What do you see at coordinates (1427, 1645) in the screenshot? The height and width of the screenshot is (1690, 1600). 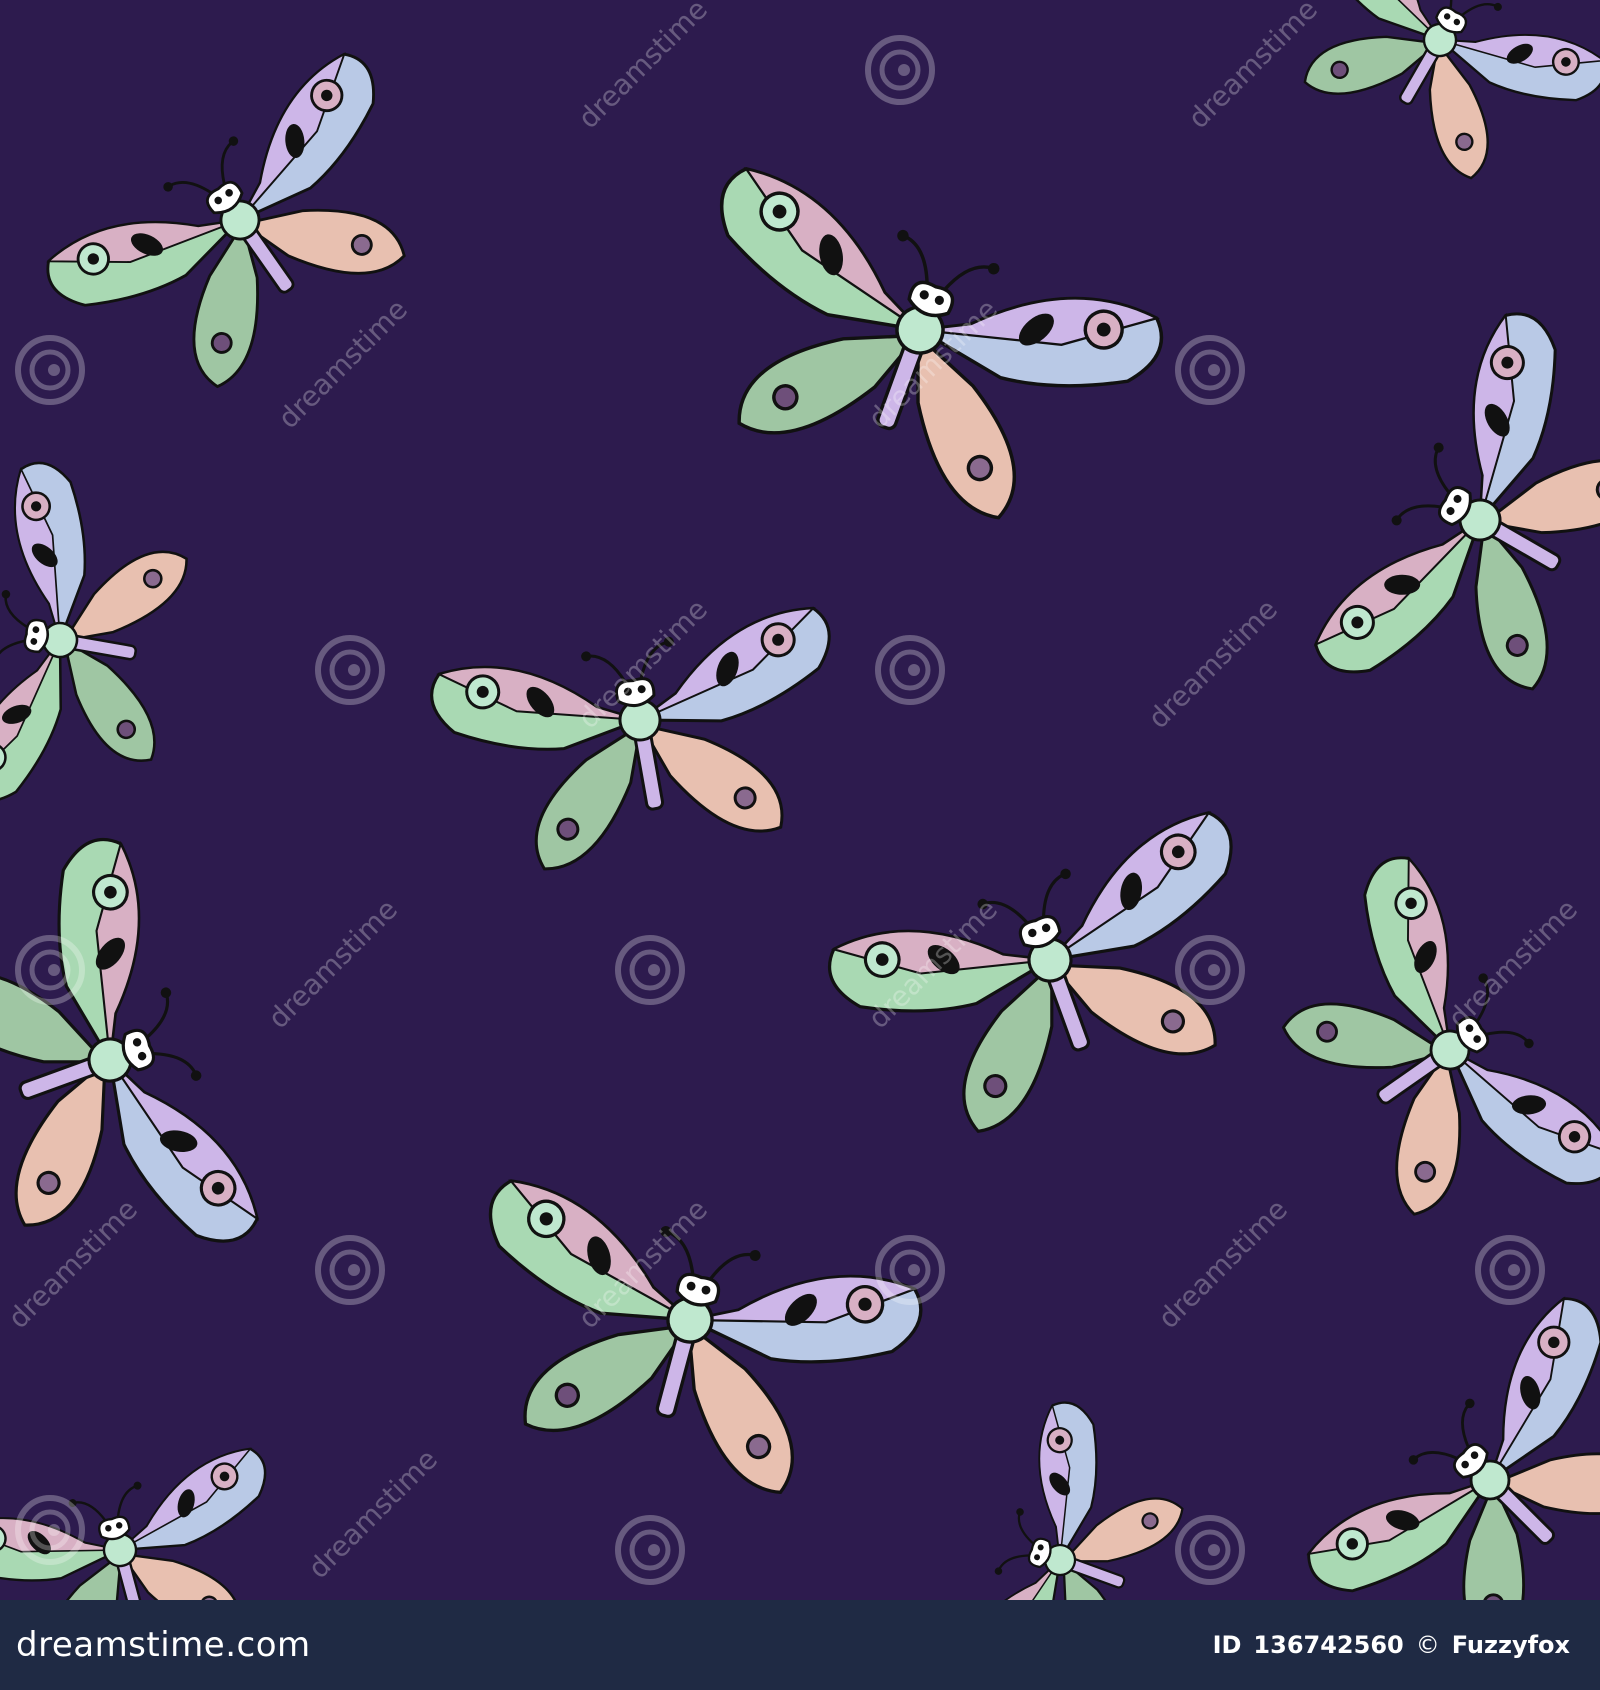 I see `copyright-symbol: ©` at bounding box center [1427, 1645].